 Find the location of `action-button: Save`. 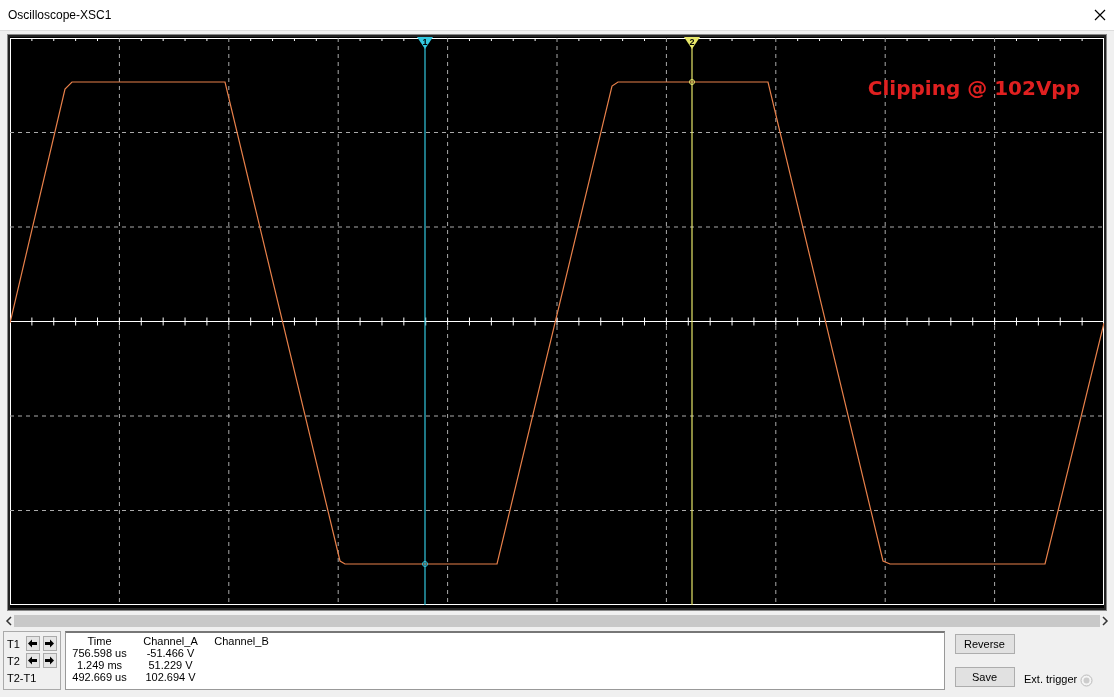

action-button: Save is located at coordinates (984, 677).